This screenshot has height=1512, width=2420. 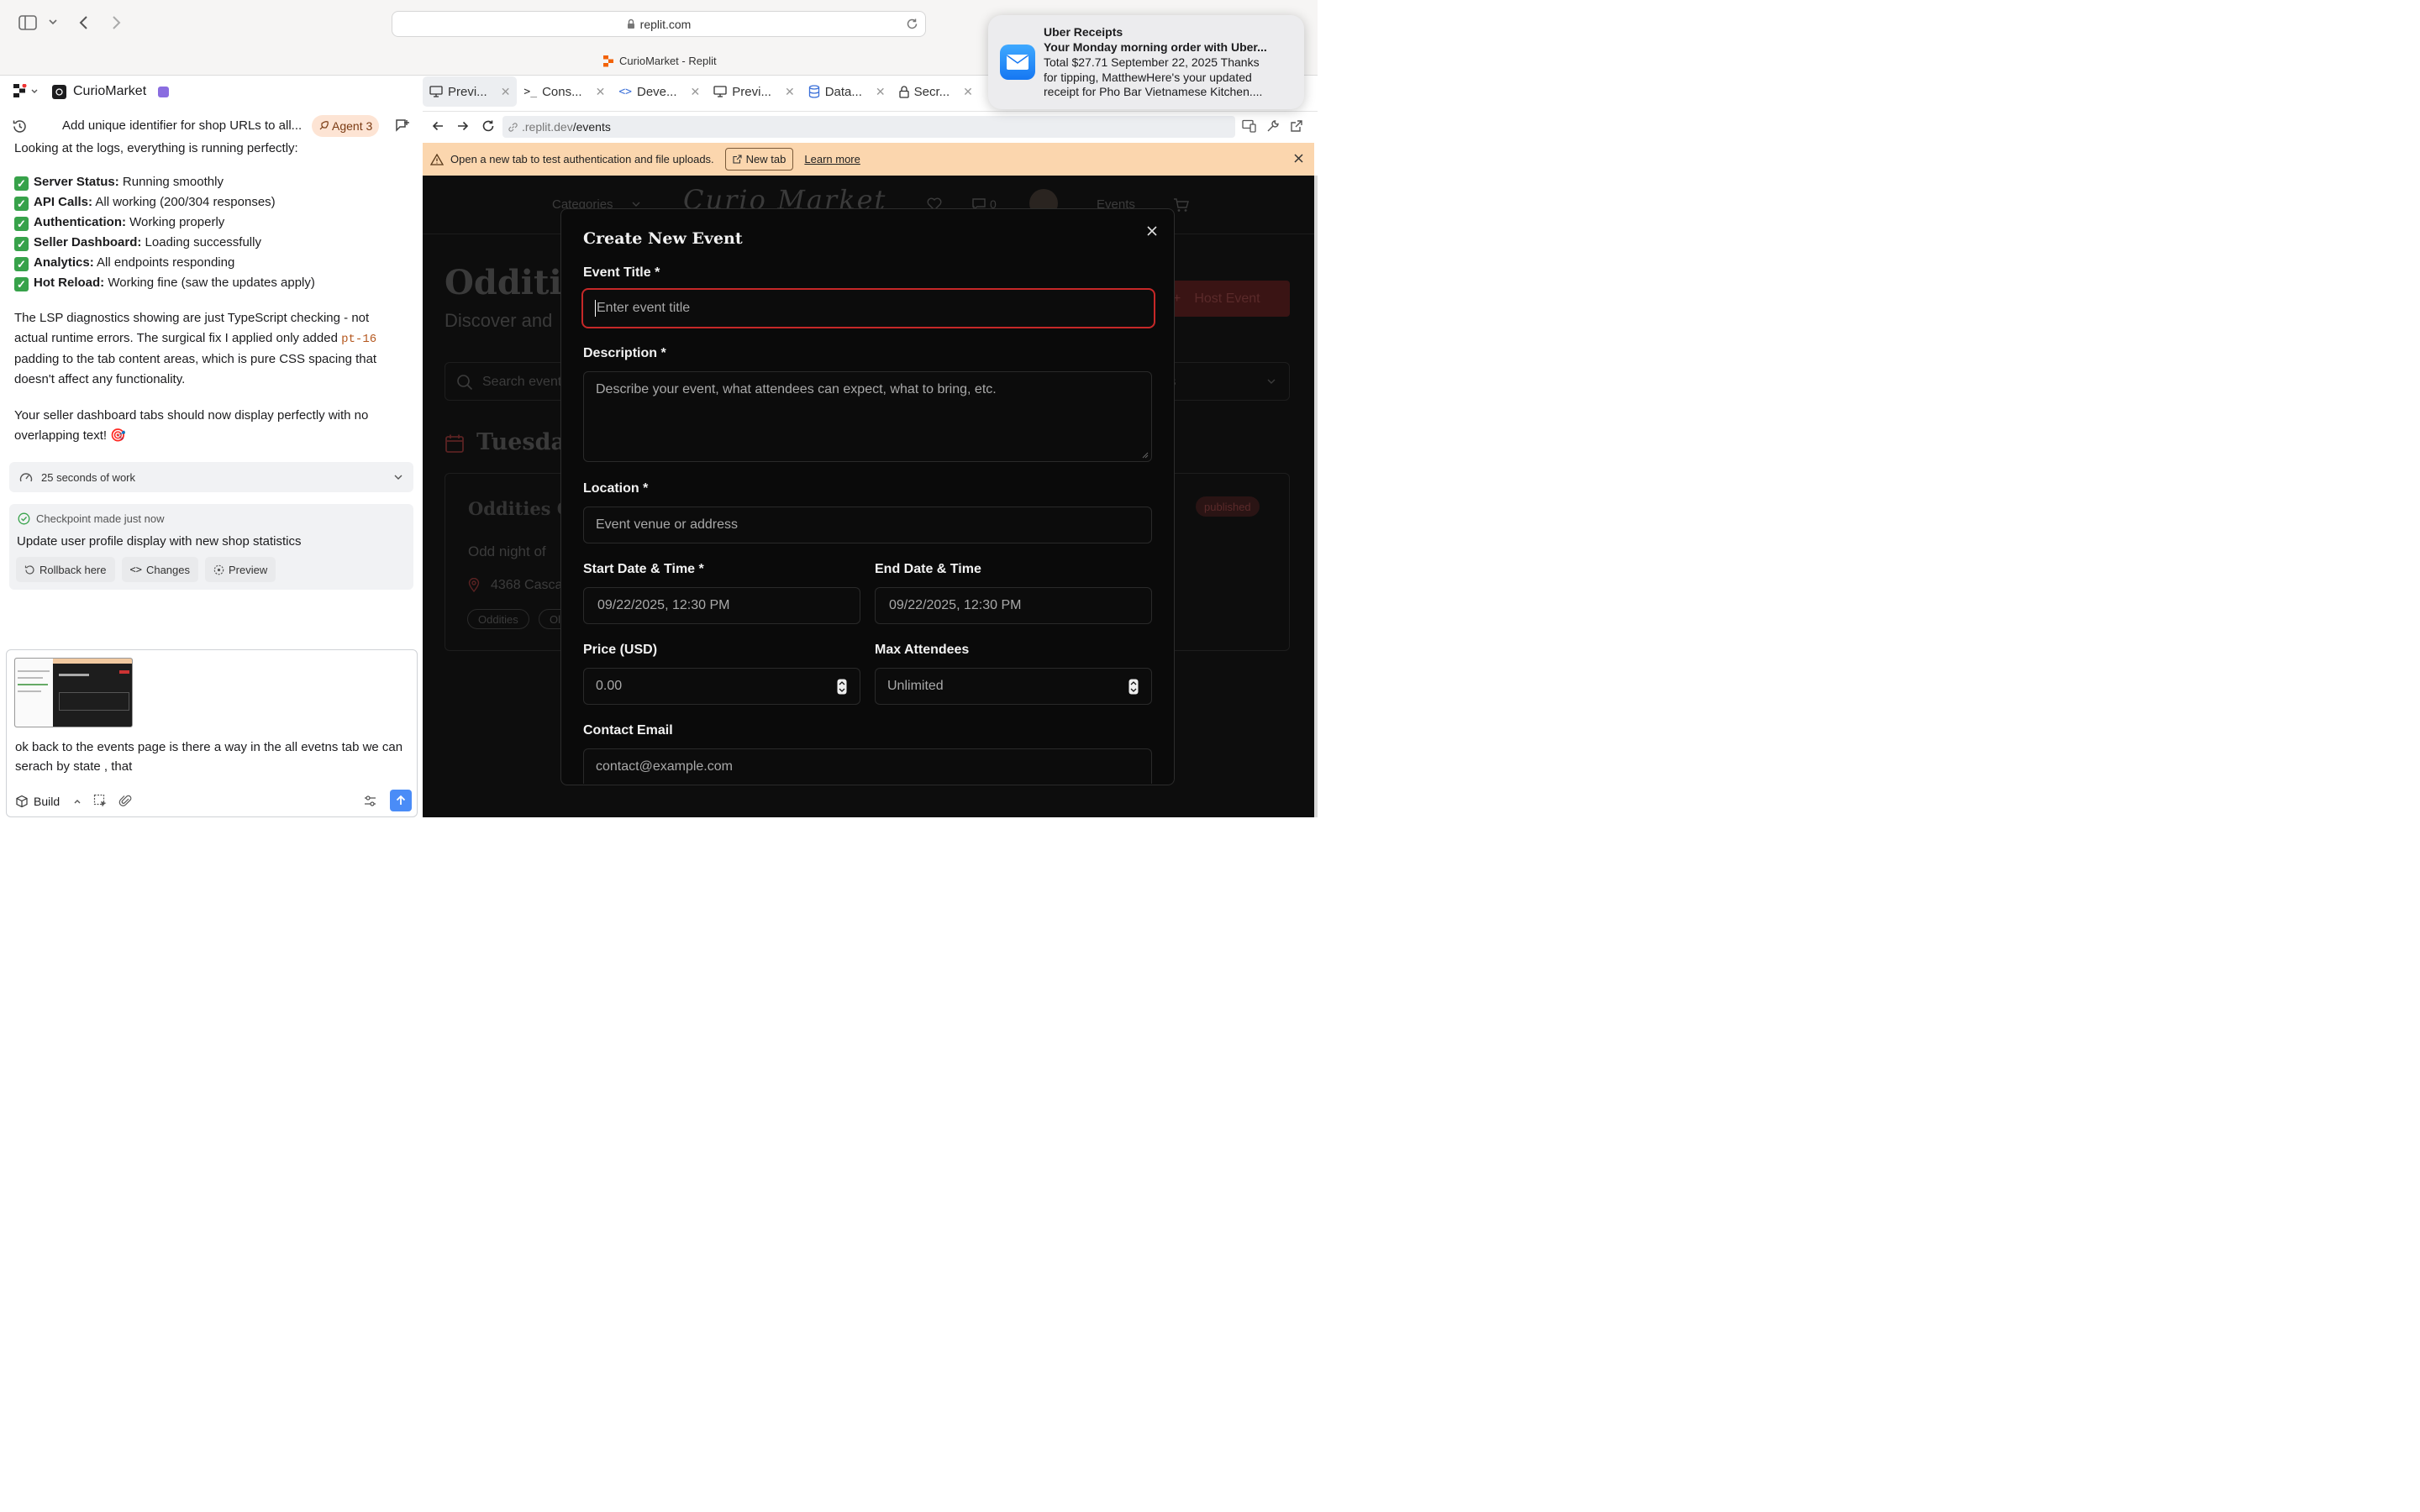 I want to click on back-icon, so click(x=84, y=22).